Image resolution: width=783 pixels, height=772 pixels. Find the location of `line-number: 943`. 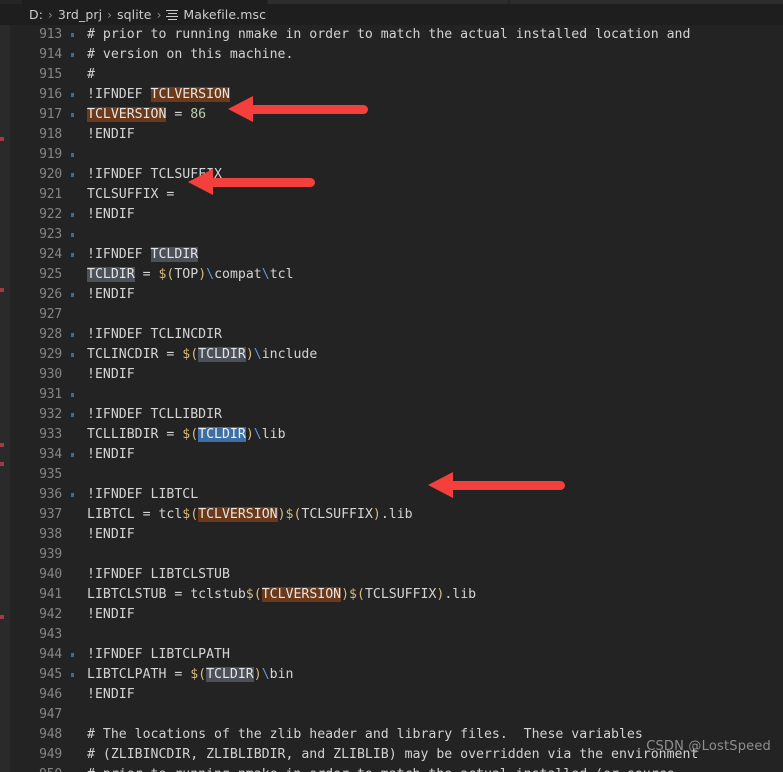

line-number: 943 is located at coordinates (50, 634).